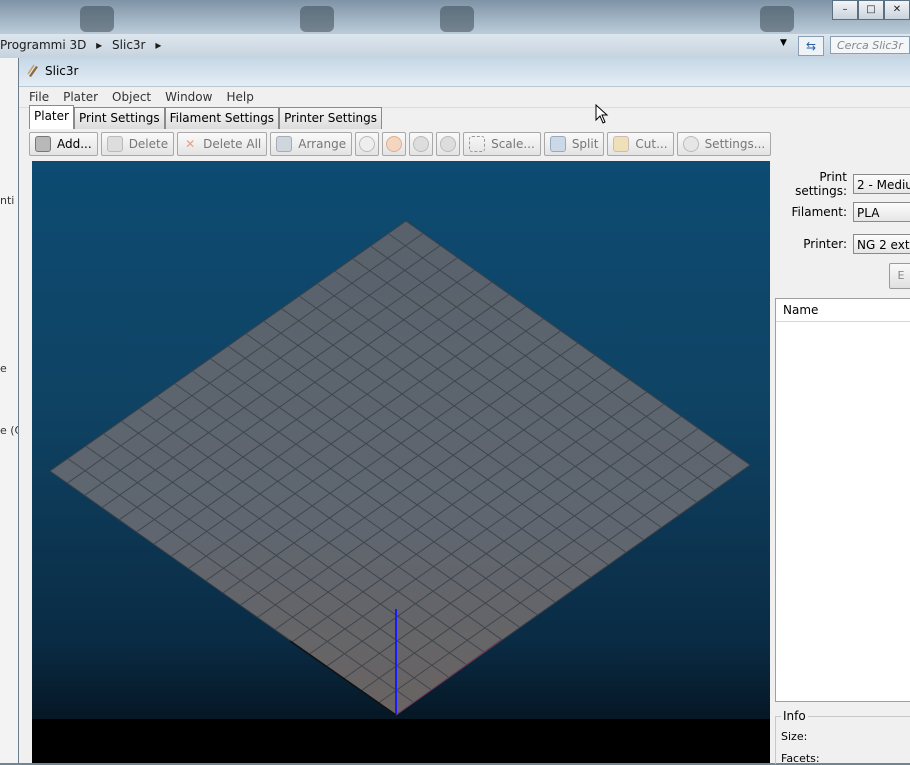 This screenshot has height=765, width=910. I want to click on breadcrumb-item: Slic3r, so click(128, 45).